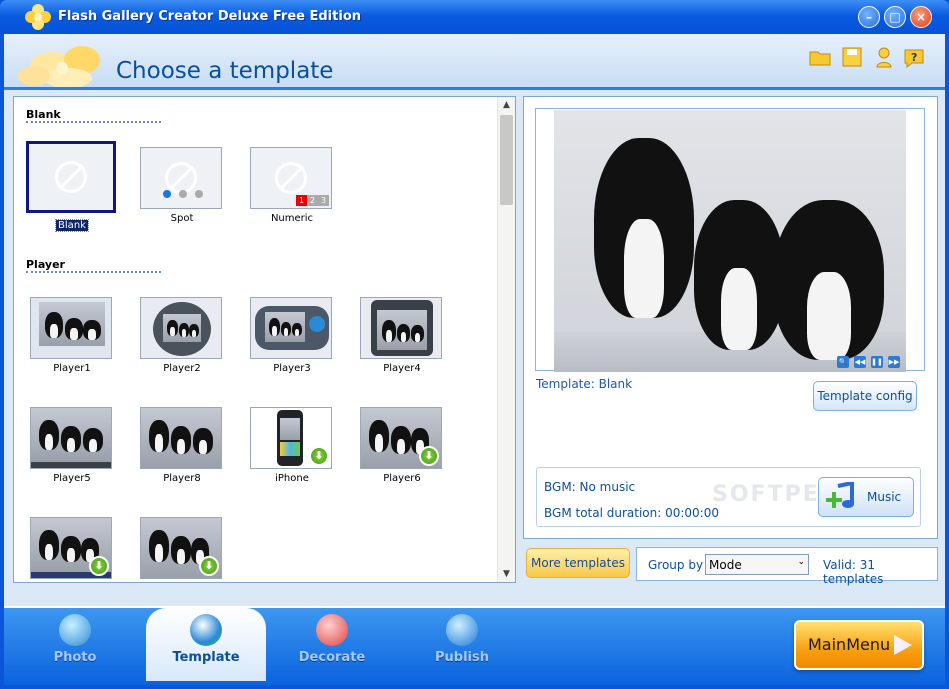 Image resolution: width=949 pixels, height=689 pixels. Describe the element at coordinates (725, 565) in the screenshot. I see `group-by-value: Mode` at that location.